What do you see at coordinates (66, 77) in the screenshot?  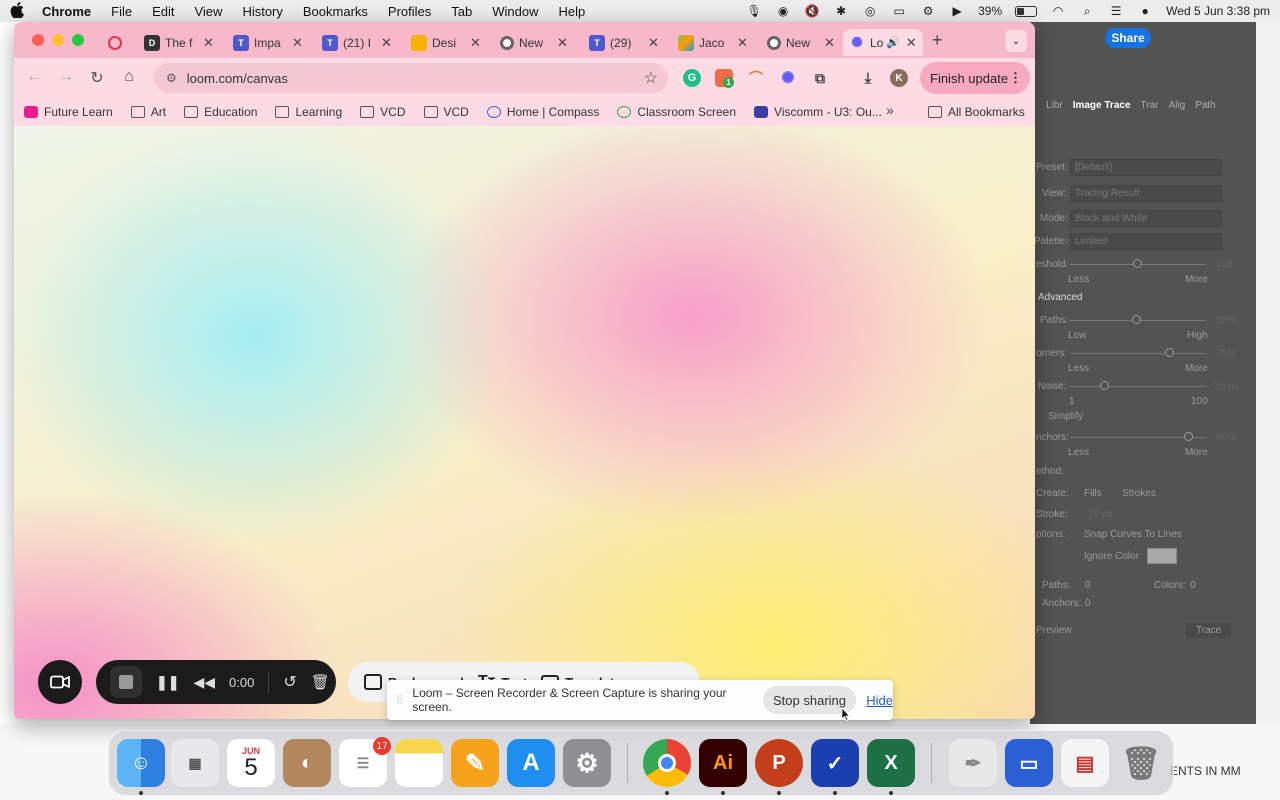 I see `forward-button: →` at bounding box center [66, 77].